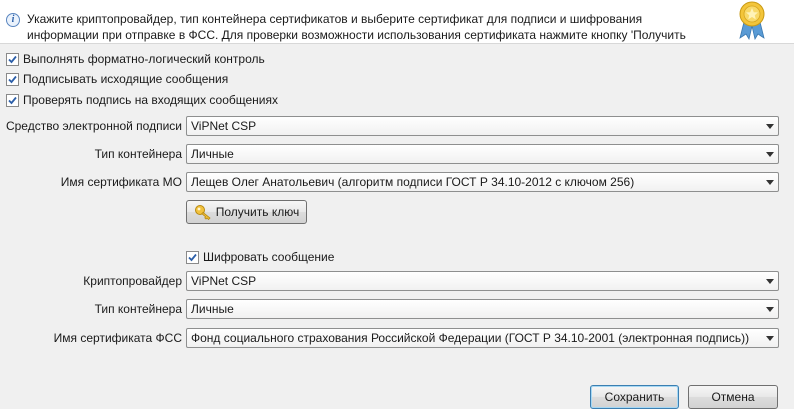 This screenshot has width=794, height=409. Describe the element at coordinates (482, 281) in the screenshot. I see `encryption-provider-select: ViPNet CSP` at that location.